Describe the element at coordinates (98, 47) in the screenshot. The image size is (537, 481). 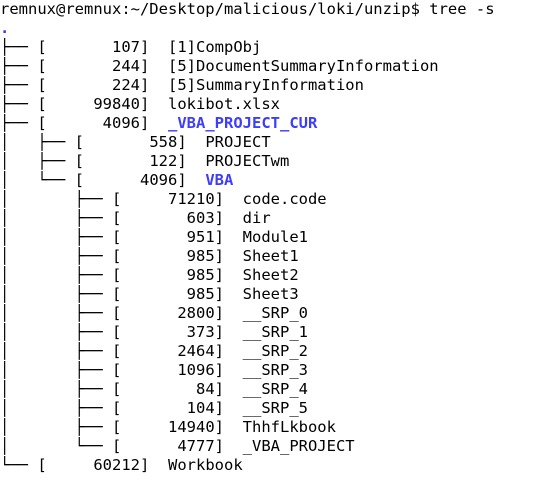
I see `file-size: 107]` at that location.